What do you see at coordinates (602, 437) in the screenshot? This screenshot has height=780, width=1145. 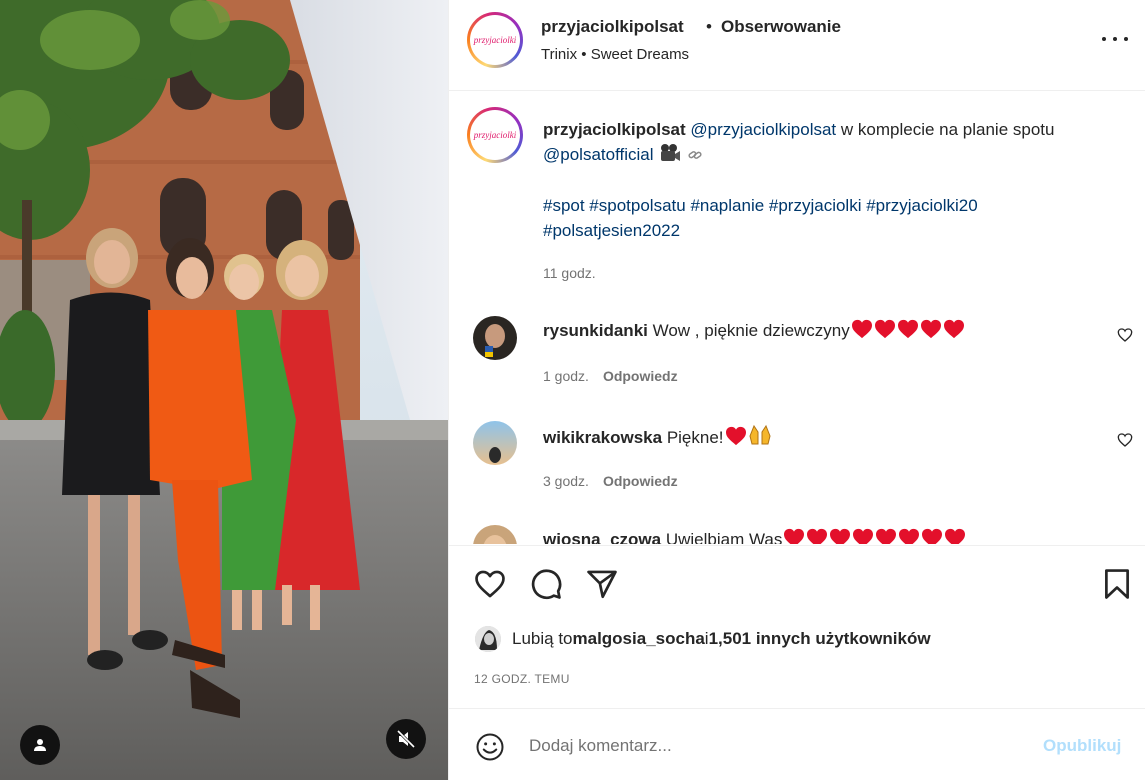 I see `comment-username: wikikrakowska` at bounding box center [602, 437].